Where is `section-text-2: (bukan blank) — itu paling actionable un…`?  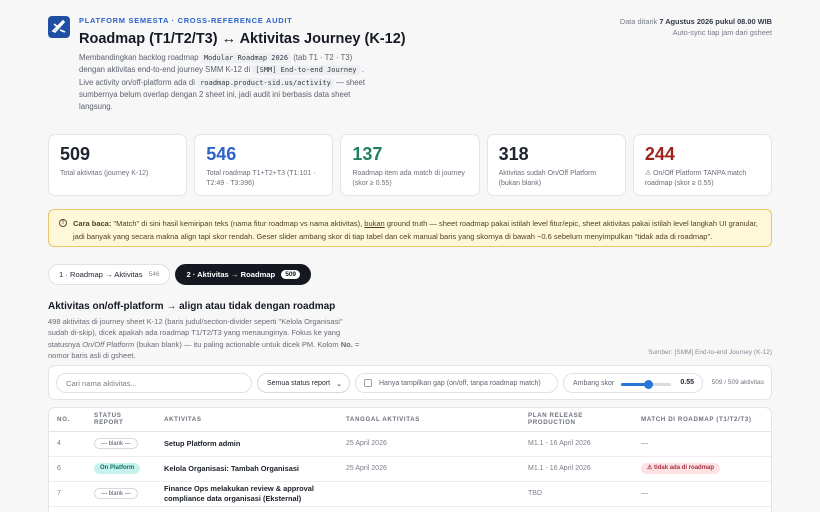
section-text-2: (bukan blank) — itu paling actionable un… is located at coordinates (237, 344).